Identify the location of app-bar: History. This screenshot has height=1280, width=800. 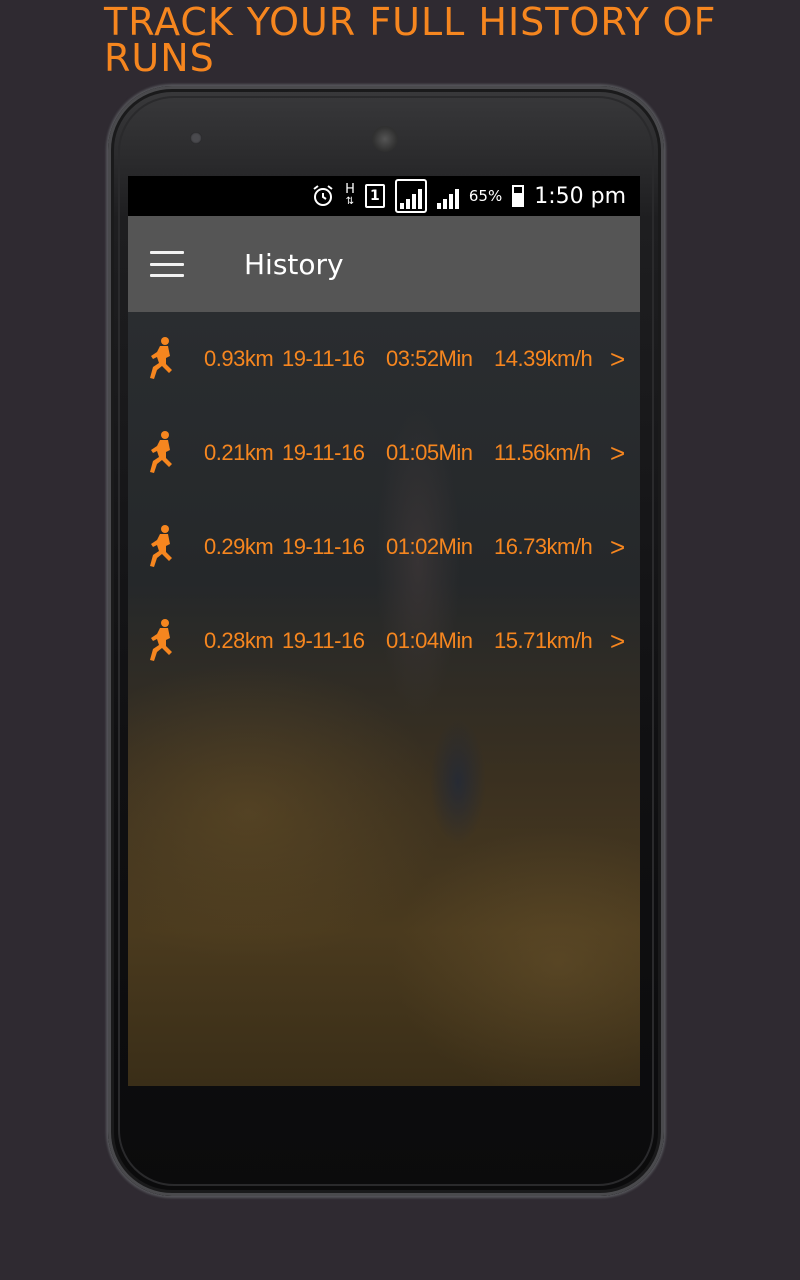
(384, 264).